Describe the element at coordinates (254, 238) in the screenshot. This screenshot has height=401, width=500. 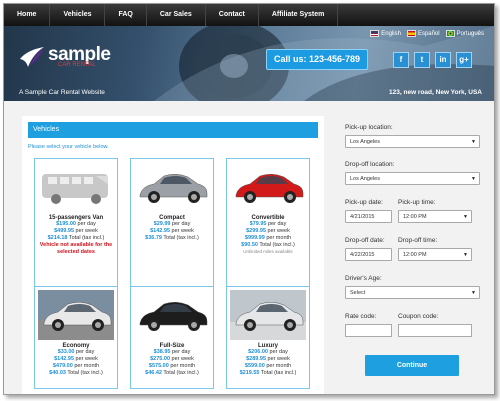
I see `vehicle-price: $999.99` at that location.